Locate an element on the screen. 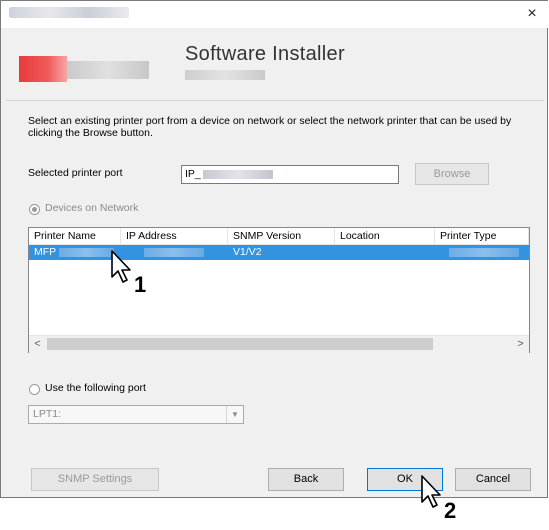 Image resolution: width=549 pixels, height=530 pixels. banner-subtitle-redacted is located at coordinates (225, 75).